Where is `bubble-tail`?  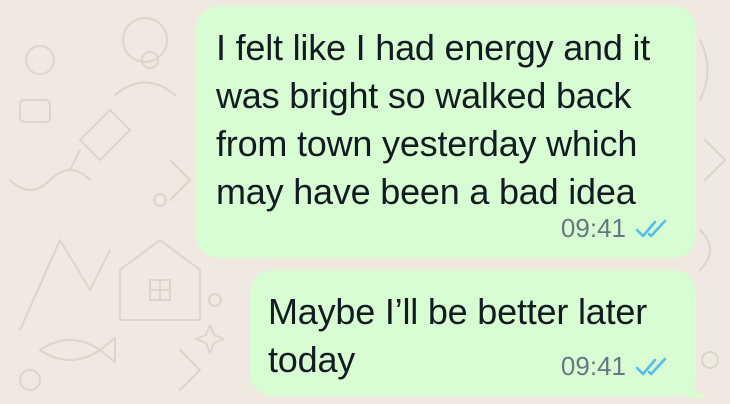
bubble-tail is located at coordinates (697, 385).